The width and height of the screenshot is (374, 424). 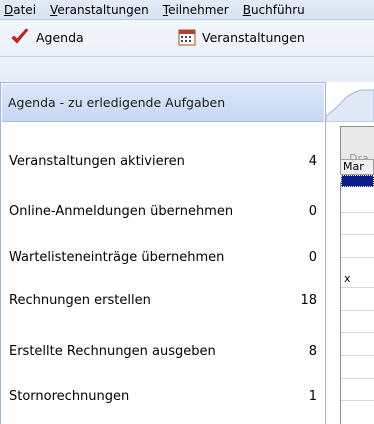 What do you see at coordinates (9, 9) in the screenshot?
I see `menu-datei-accel: D` at bounding box center [9, 9].